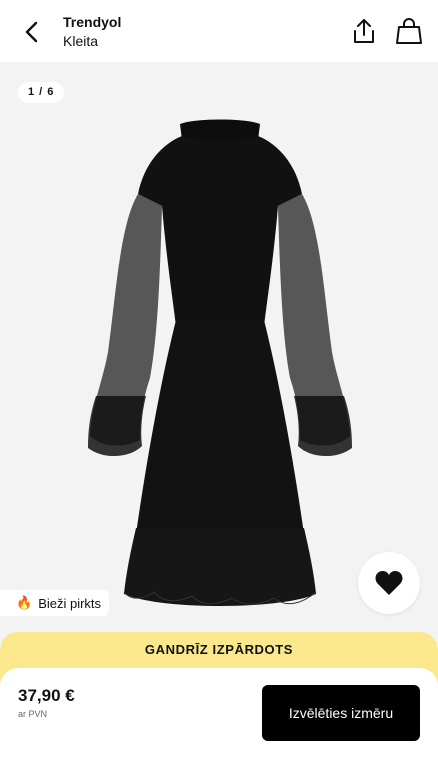  Describe the element at coordinates (33, 714) in the screenshot. I see `vat-note: ar PVN` at that location.